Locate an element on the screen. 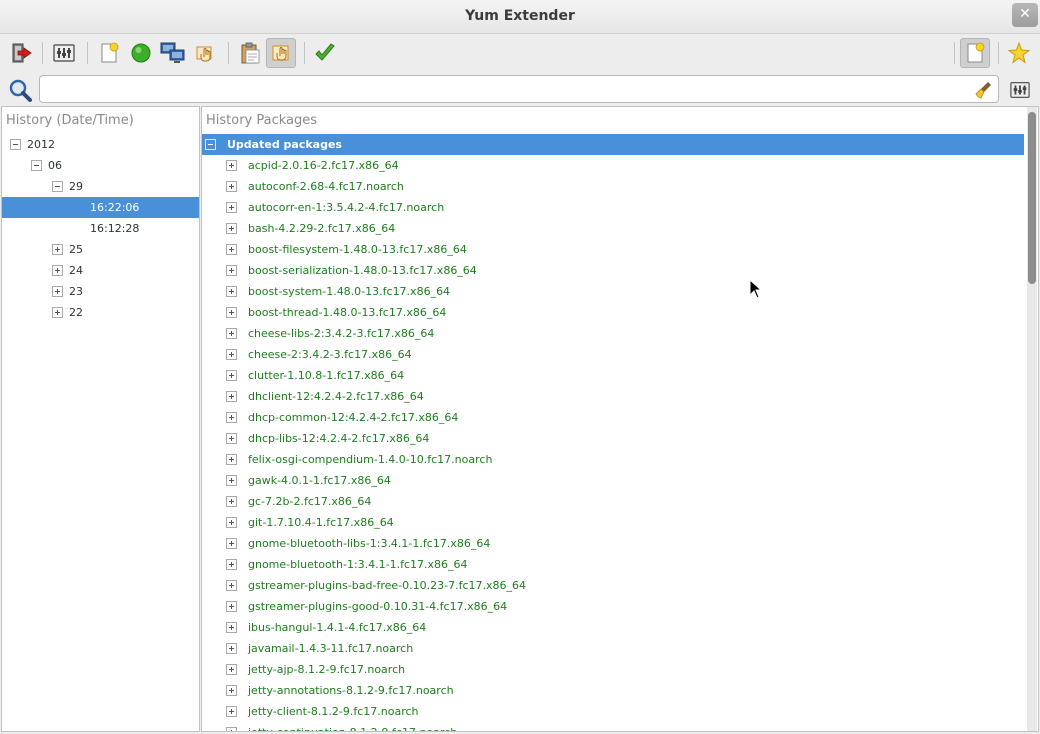  history-tree-row: 23 is located at coordinates (100, 291).